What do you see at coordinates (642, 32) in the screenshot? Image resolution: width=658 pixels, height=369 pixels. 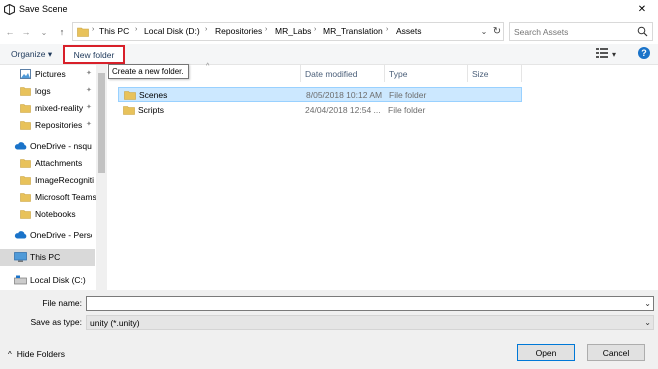 I see `search-icon` at bounding box center [642, 32].